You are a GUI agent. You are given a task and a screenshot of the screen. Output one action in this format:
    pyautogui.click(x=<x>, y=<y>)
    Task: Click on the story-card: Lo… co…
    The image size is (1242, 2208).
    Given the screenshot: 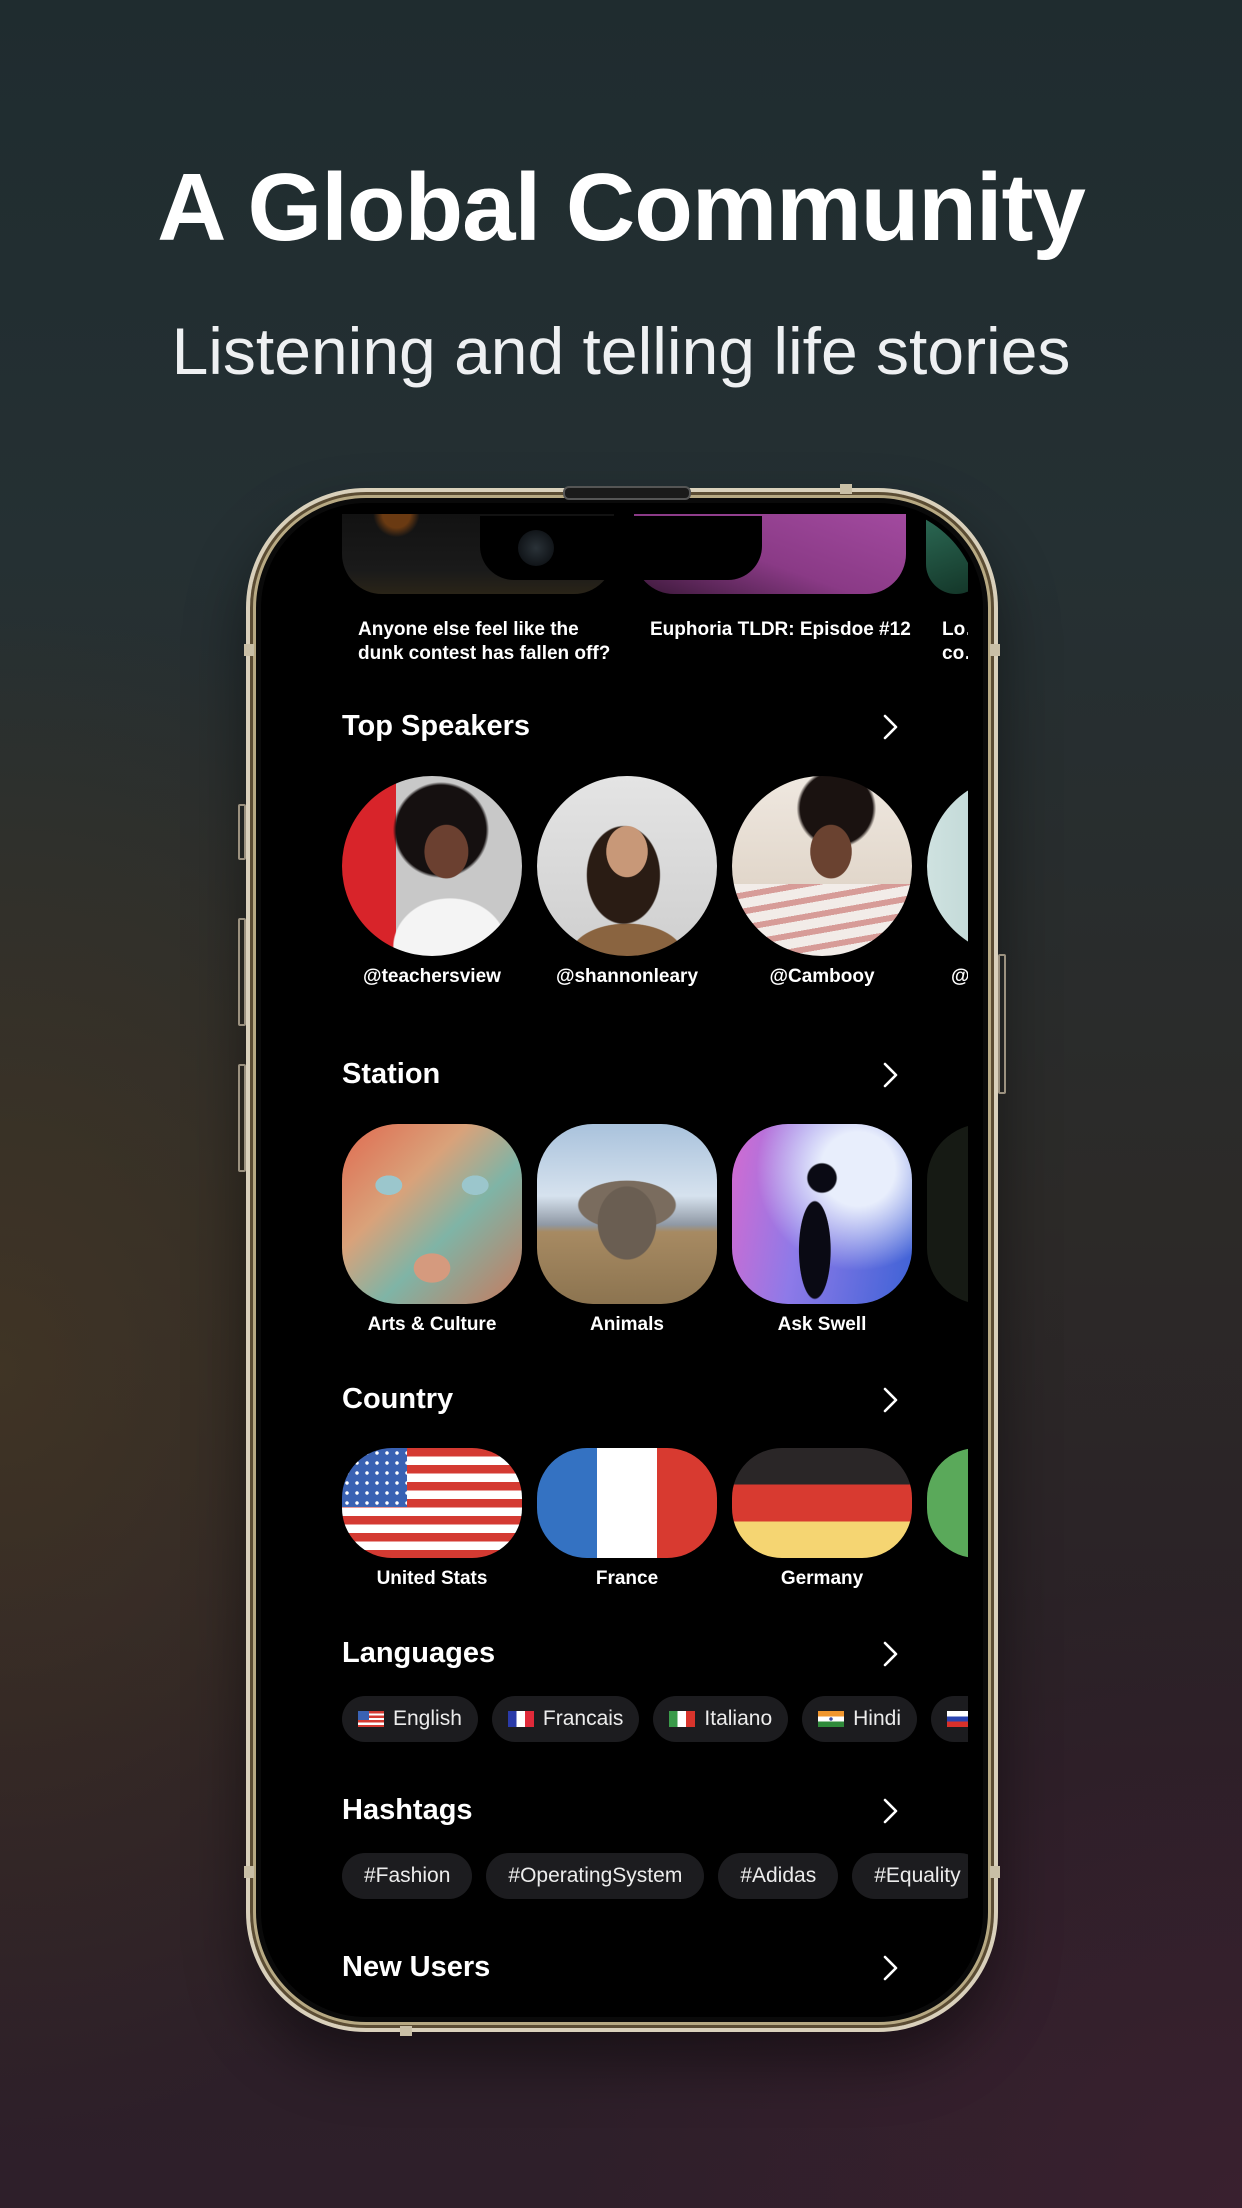 What is the action you would take?
    pyautogui.click(x=947, y=604)
    